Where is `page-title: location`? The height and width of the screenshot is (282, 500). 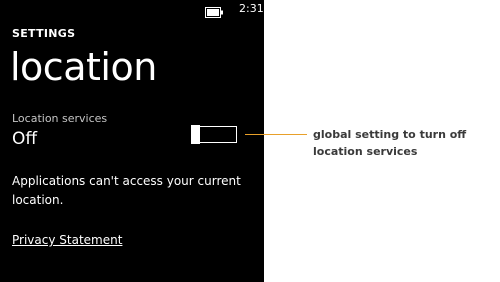 page-title: location is located at coordinates (83, 67).